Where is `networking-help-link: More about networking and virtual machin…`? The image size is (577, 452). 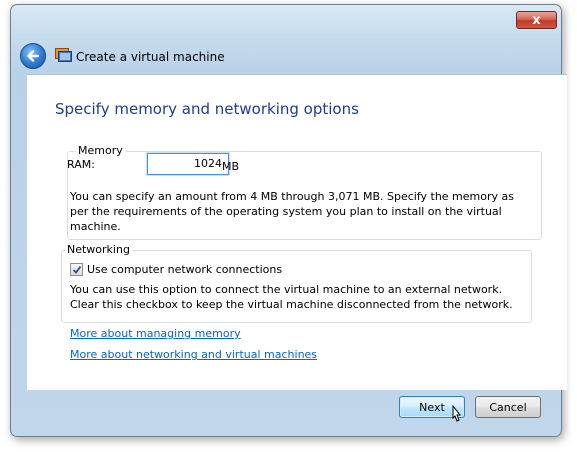
networking-help-link: More about networking and virtual machin… is located at coordinates (193, 354).